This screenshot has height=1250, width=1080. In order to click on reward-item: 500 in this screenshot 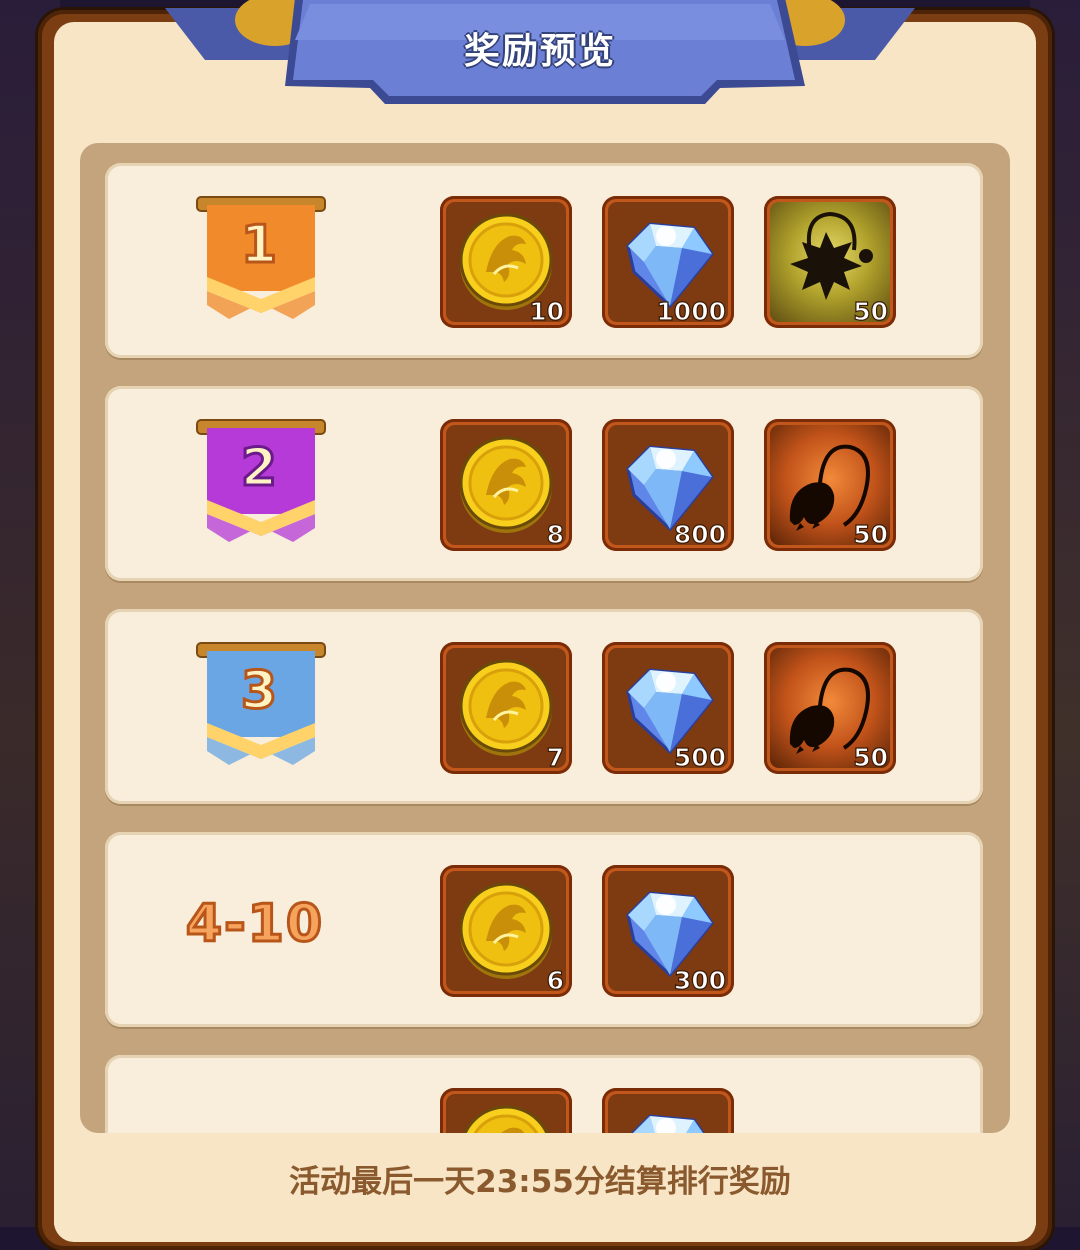, I will do `click(668, 708)`.